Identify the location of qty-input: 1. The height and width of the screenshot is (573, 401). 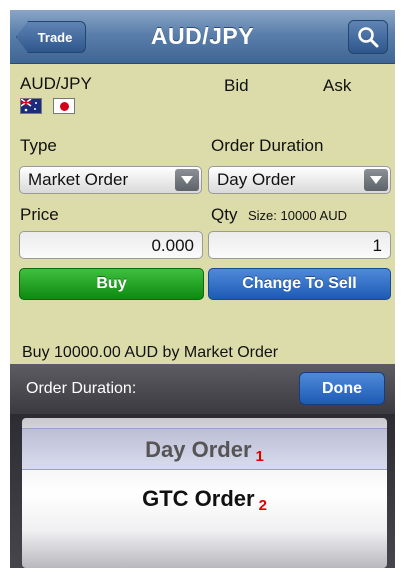
(299, 245).